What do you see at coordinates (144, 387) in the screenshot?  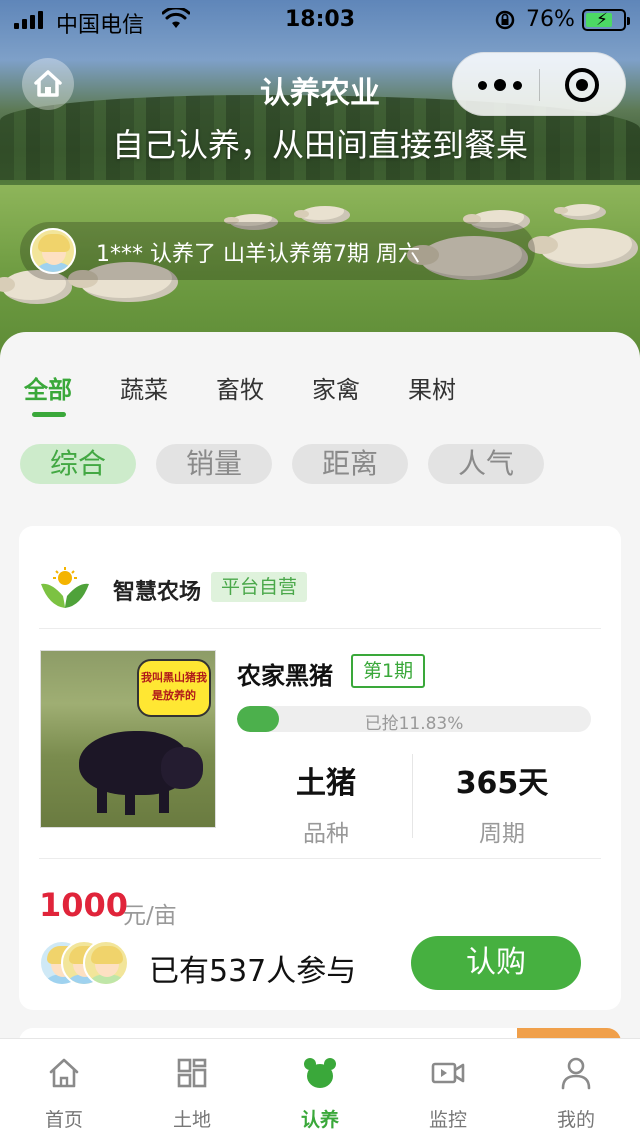 I see `tab-vegetables: 蔬菜` at bounding box center [144, 387].